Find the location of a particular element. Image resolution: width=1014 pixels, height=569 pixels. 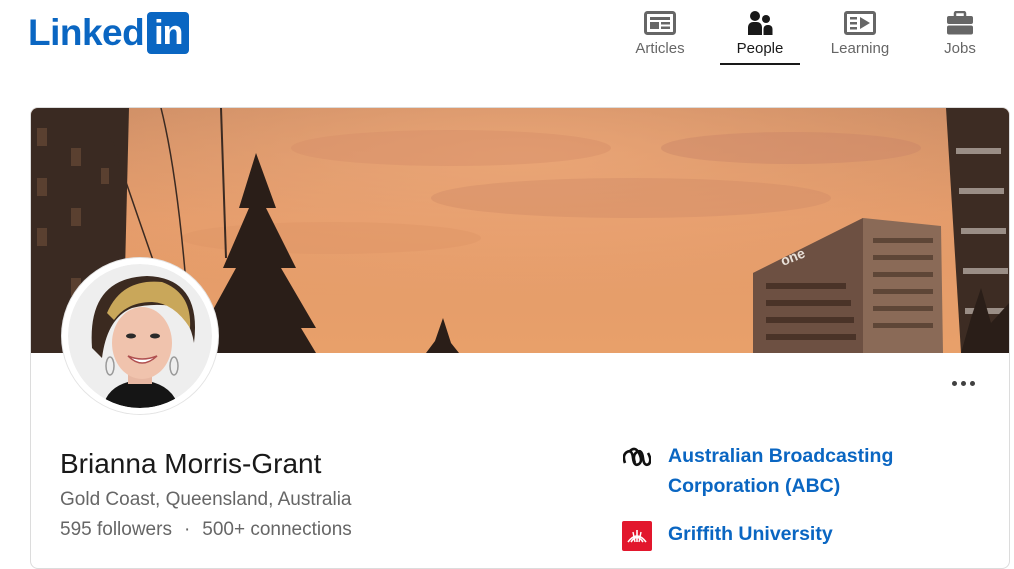

logo-wordmark: Linked is located at coordinates (86, 32).